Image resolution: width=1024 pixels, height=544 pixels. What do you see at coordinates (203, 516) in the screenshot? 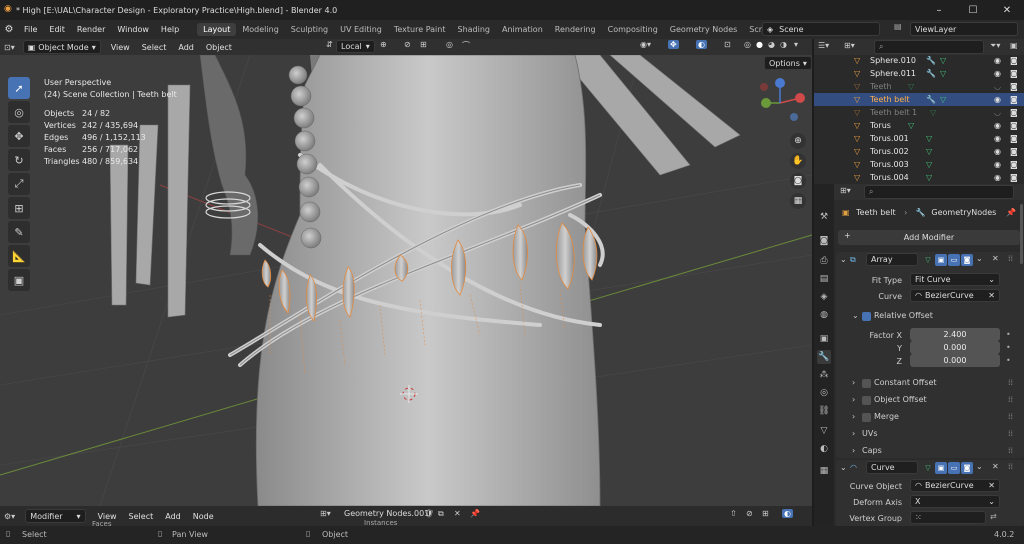
I see `node-menu-node: Node` at bounding box center [203, 516].